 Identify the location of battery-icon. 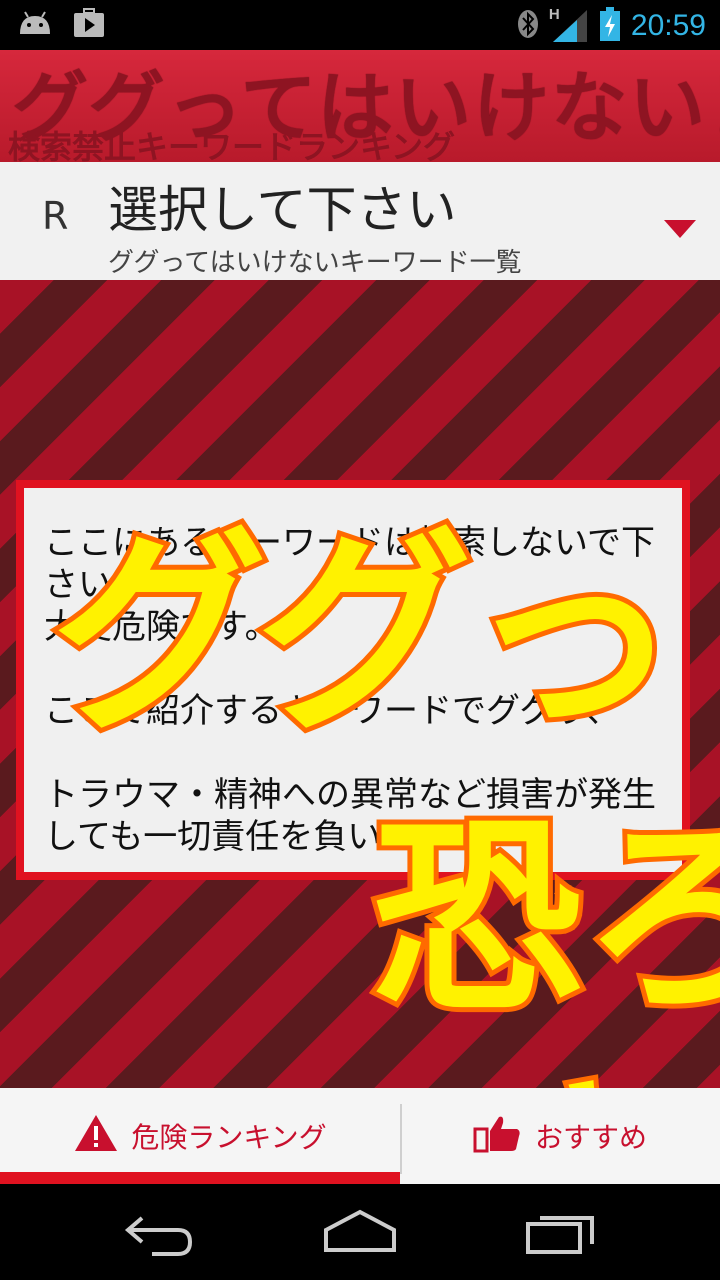
(610, 26).